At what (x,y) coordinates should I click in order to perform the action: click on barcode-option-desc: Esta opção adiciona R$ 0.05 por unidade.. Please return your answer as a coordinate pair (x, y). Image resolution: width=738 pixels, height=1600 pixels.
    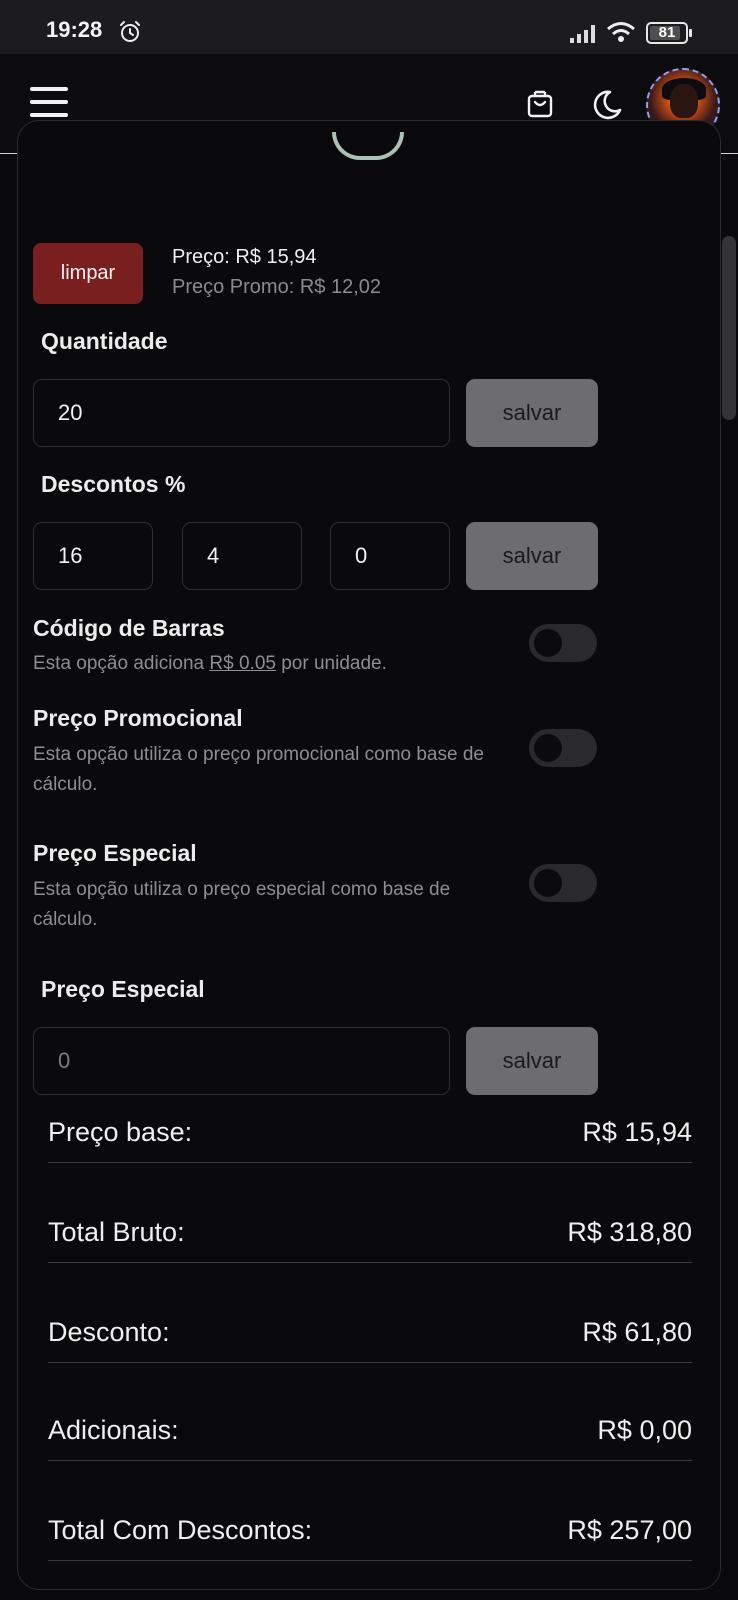
    Looking at the image, I should click on (210, 663).